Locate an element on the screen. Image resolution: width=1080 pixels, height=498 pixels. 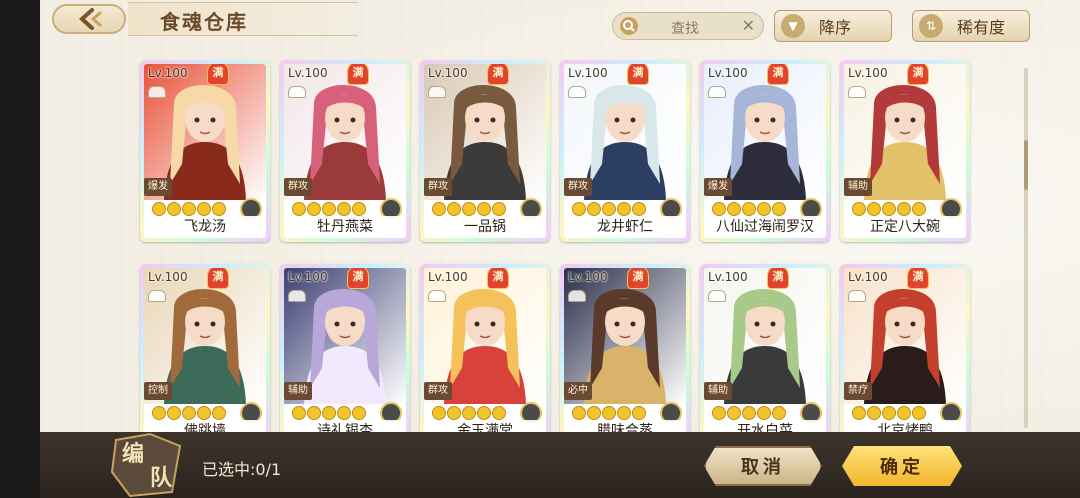
triangle-down-icon: ▼ is located at coordinates (793, 26).